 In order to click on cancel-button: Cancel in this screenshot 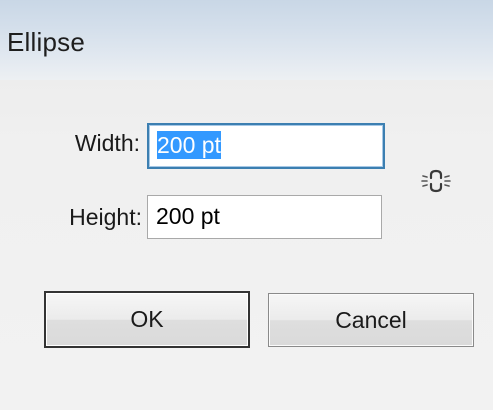, I will do `click(371, 320)`.